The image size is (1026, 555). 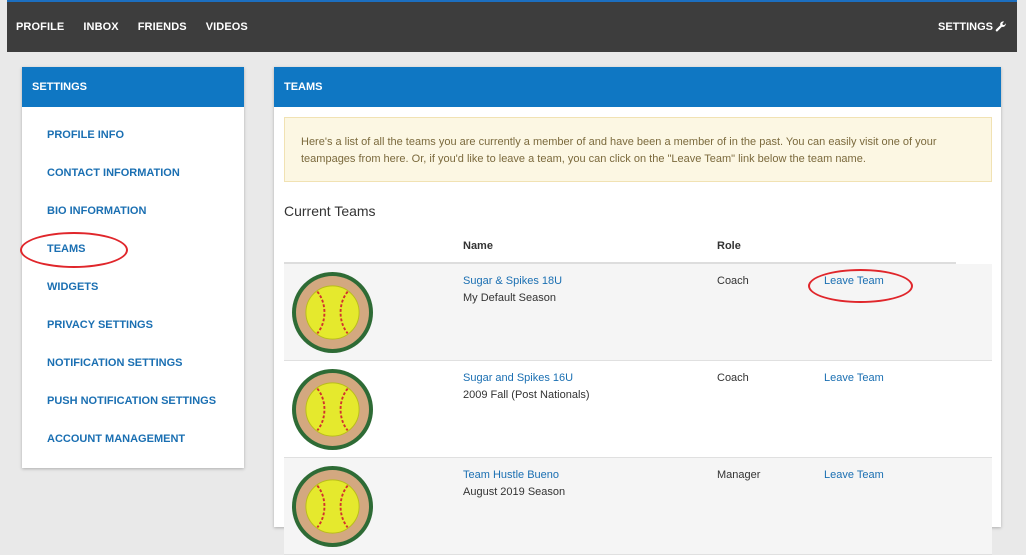 I want to click on sidebar-item-teams: TEAMS, so click(x=133, y=249).